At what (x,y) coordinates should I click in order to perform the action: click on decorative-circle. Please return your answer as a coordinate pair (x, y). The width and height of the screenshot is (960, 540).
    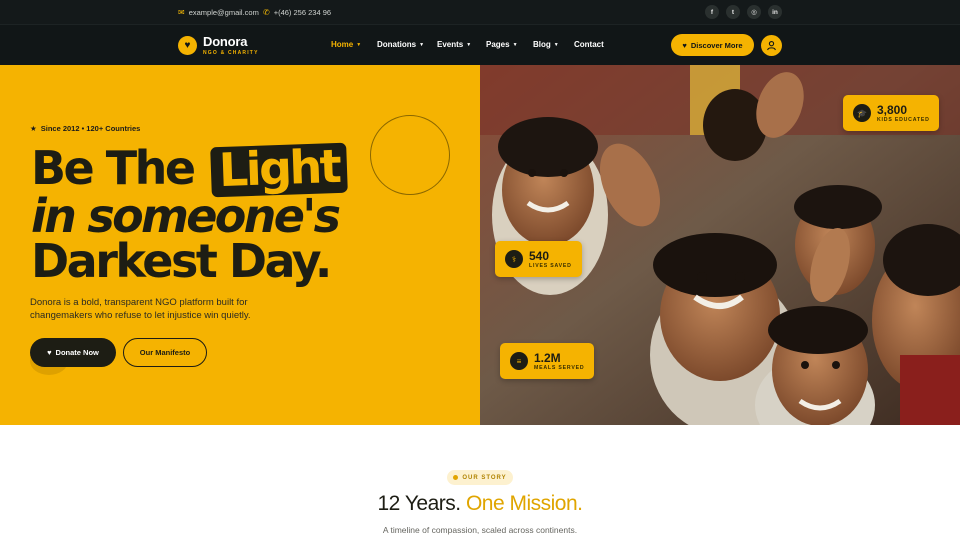
    Looking at the image, I should click on (410, 155).